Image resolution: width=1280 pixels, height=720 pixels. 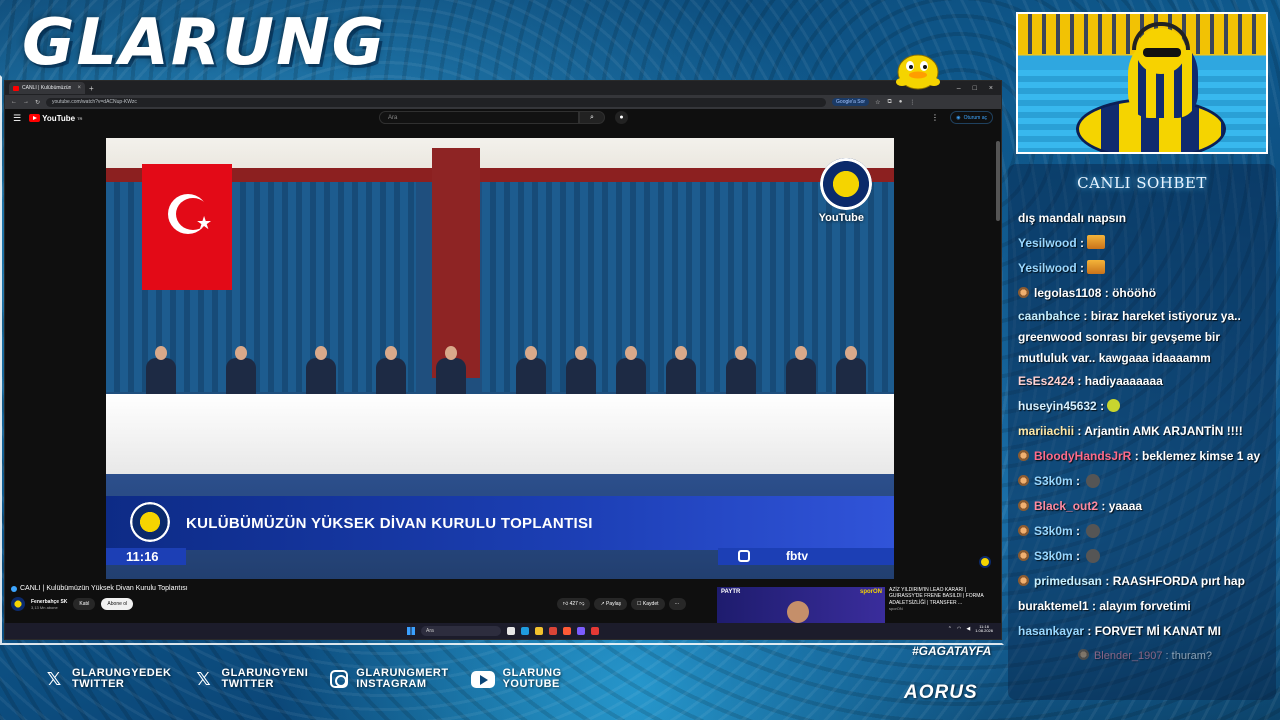 I want to click on hamburger-menu-icon: ☰, so click(x=17, y=118).